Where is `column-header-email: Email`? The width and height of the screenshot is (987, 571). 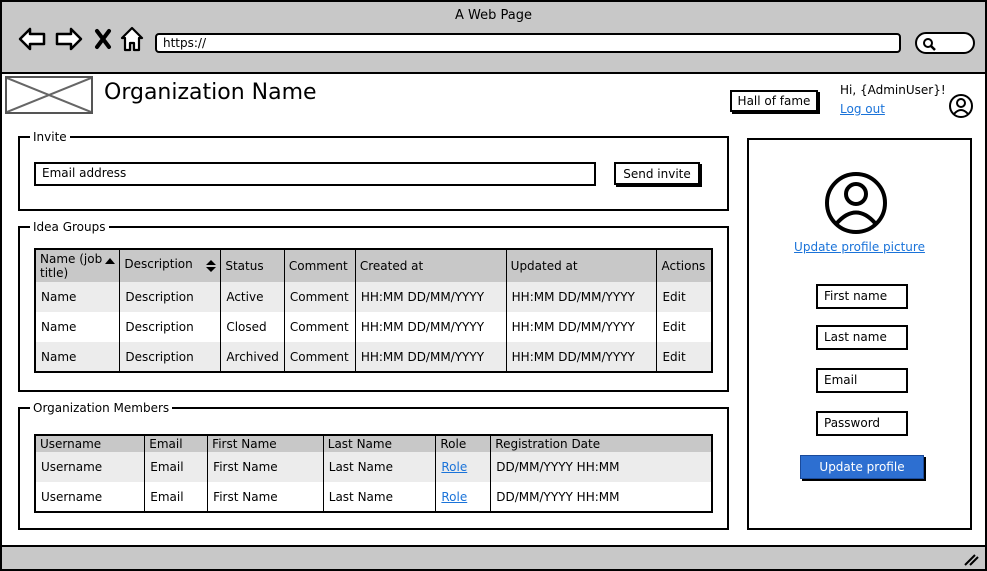
column-header-email: Email is located at coordinates (176, 443).